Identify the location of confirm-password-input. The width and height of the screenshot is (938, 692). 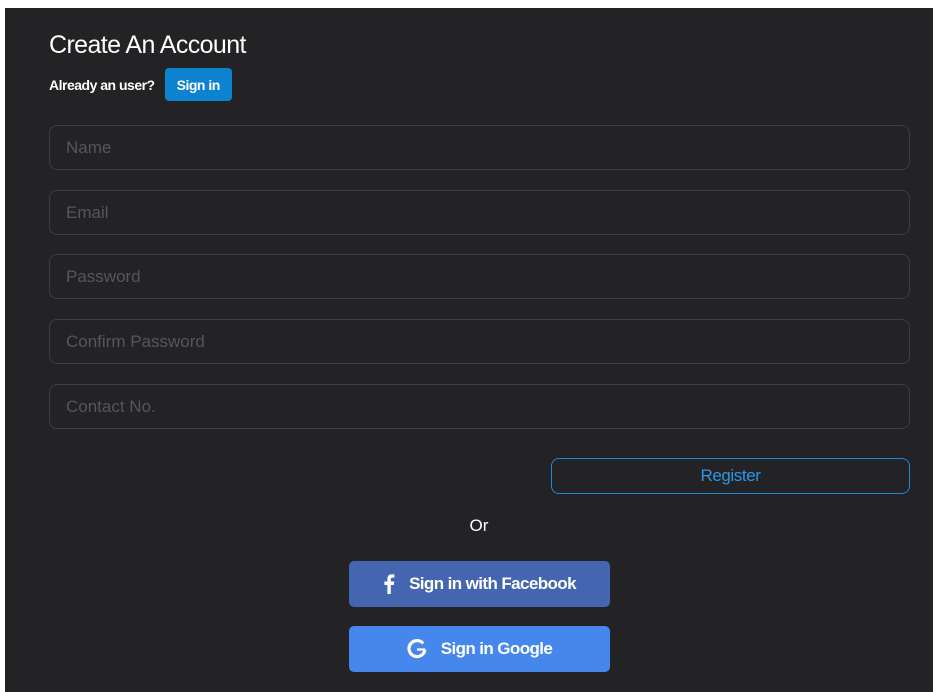
(479, 341).